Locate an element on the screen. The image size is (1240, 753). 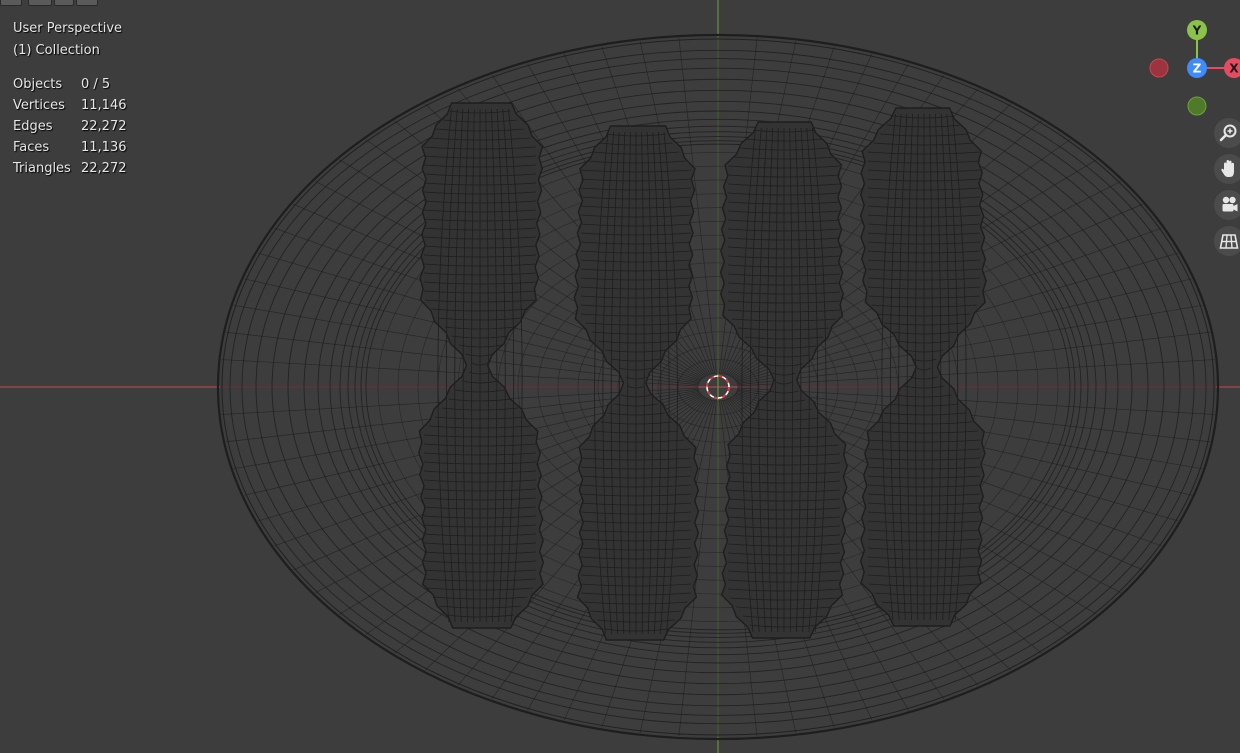
navigation-gizmo: Y X Z is located at coordinates (1190, 69).